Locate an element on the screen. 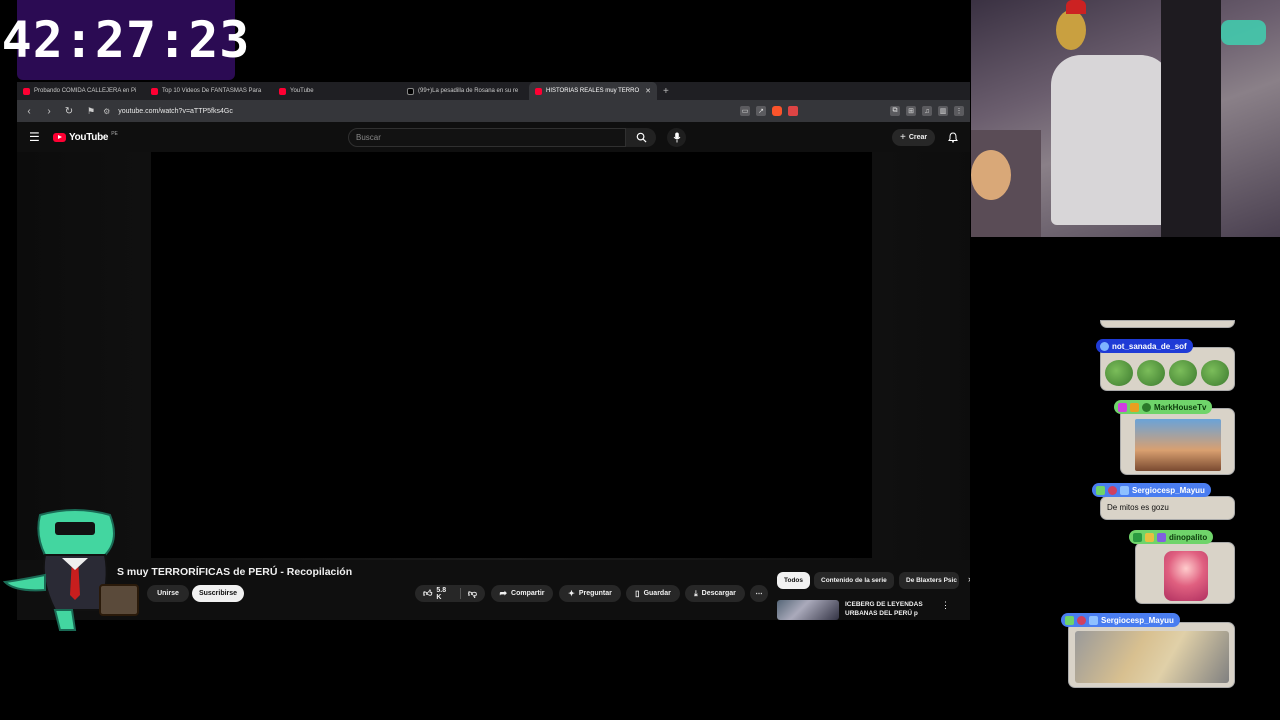 Image resolution: width=1280 pixels, height=720 pixels. chat-username: Sergiocesp_Mayuu is located at coordinates (1137, 620).